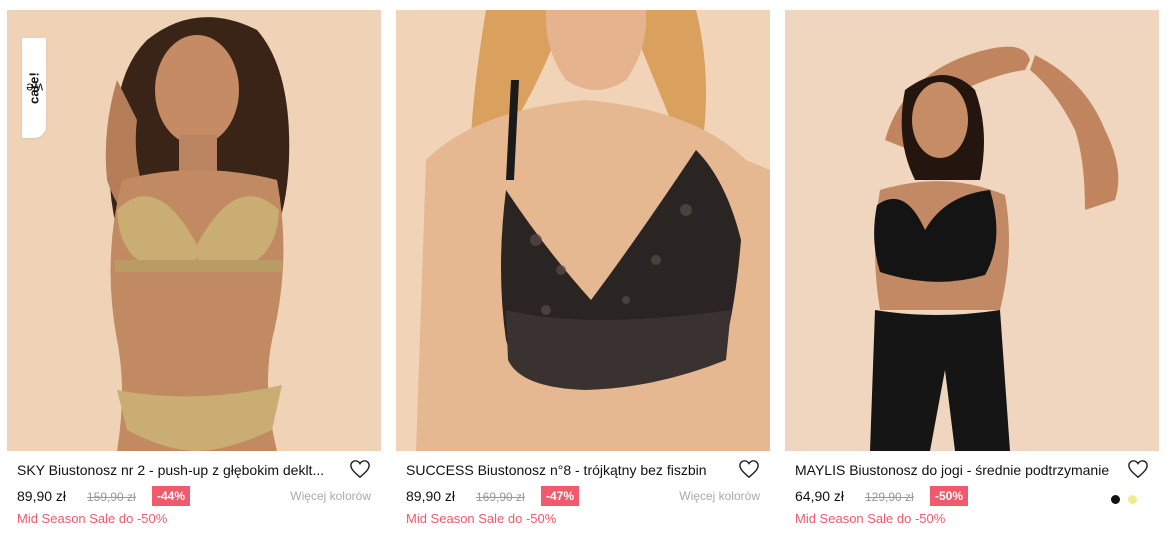  Describe the element at coordinates (949, 496) in the screenshot. I see `discount-badge: -50%` at that location.